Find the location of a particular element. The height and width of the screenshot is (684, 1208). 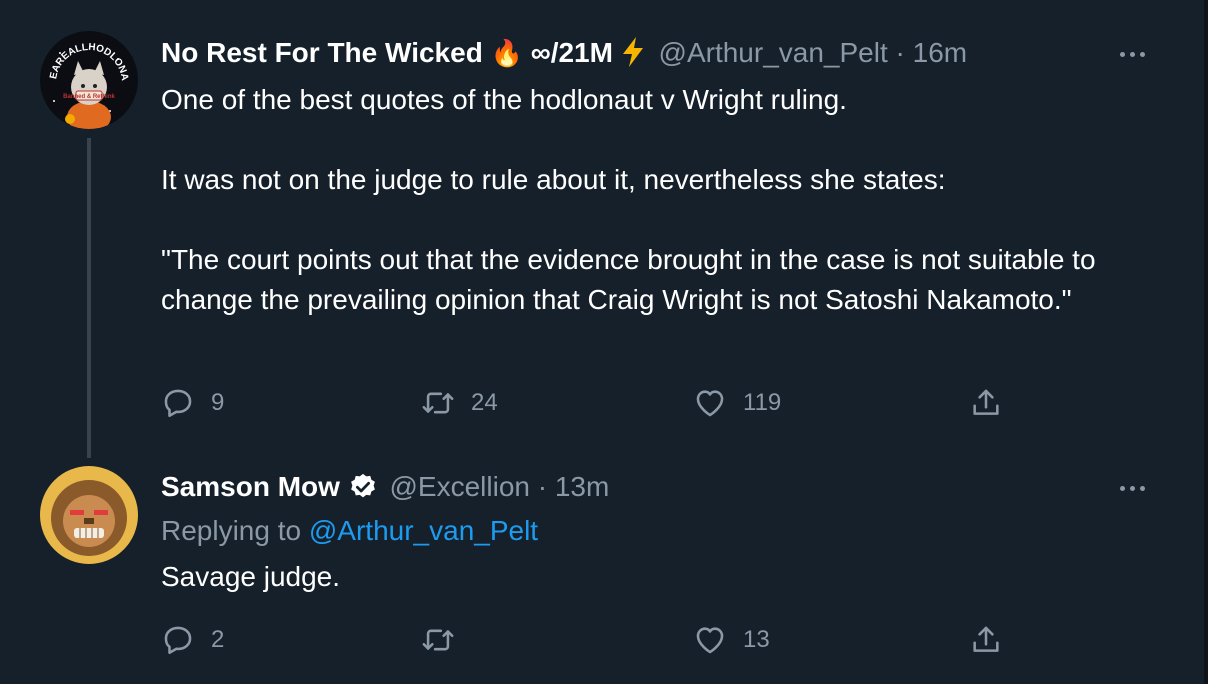

retweet-button is located at coordinates (446, 640).